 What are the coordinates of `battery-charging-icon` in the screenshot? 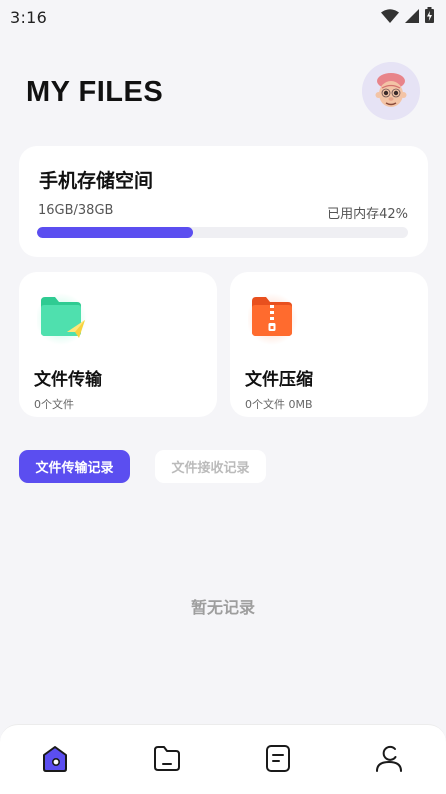 It's located at (429, 17).